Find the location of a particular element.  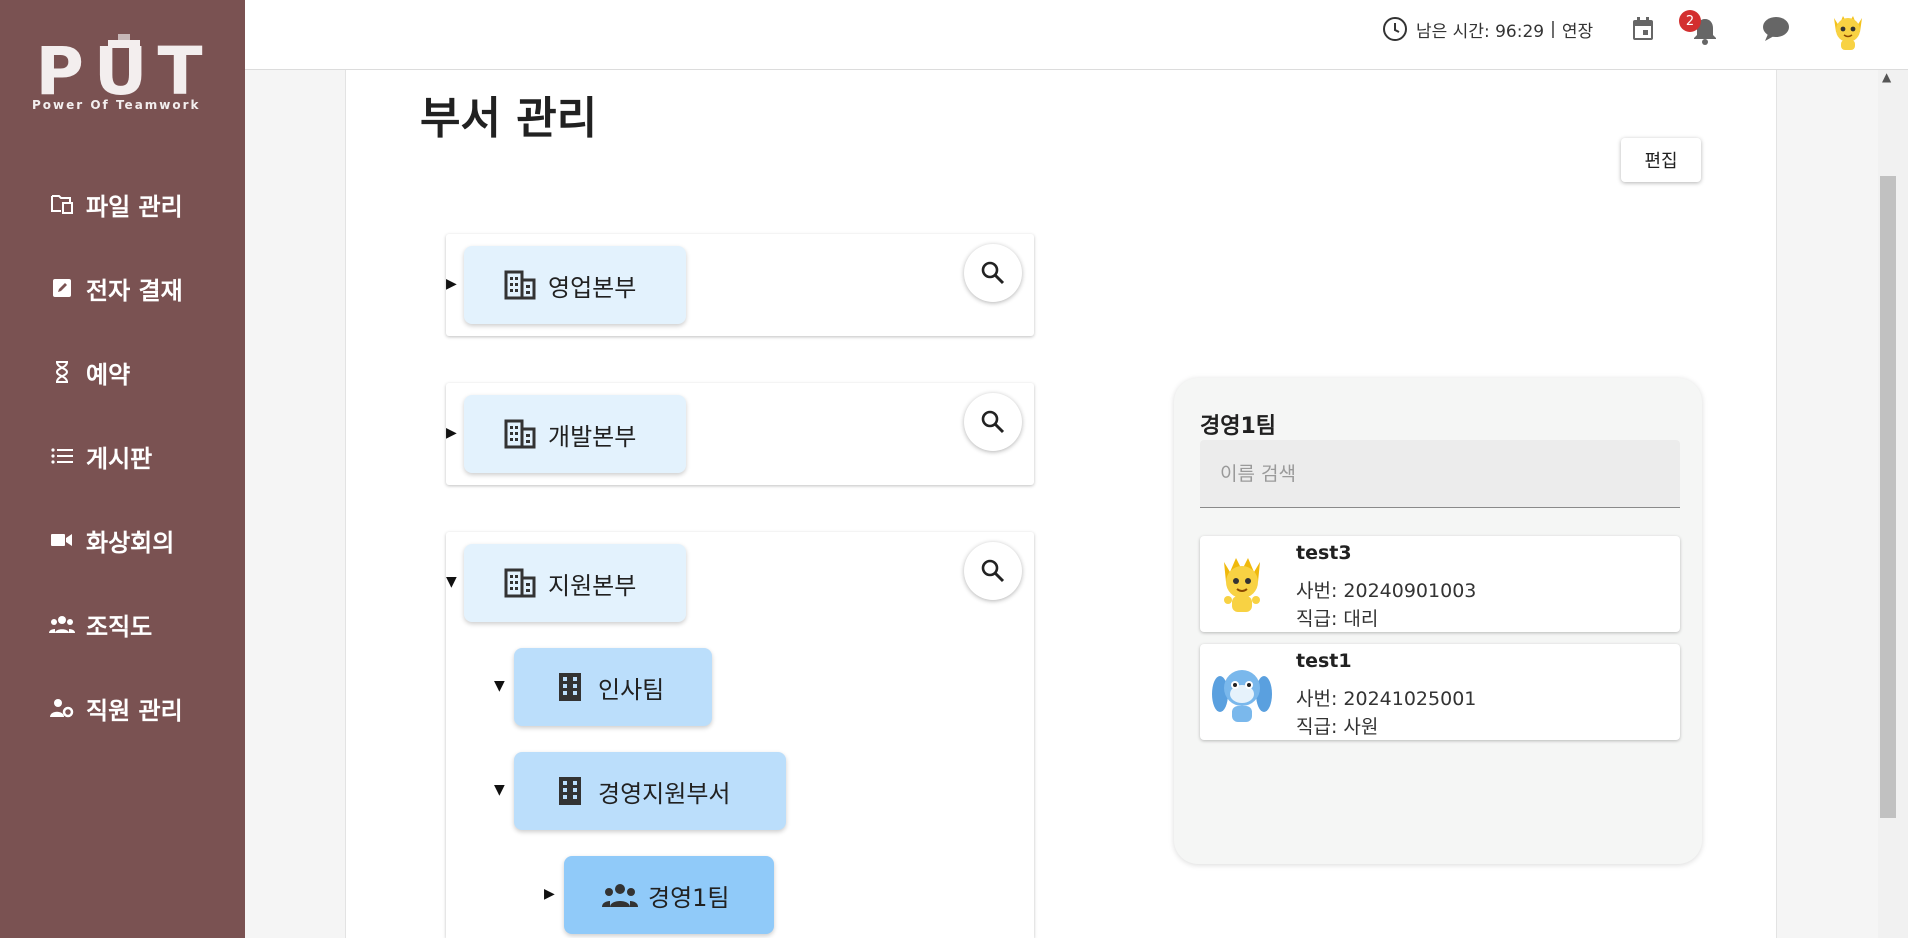

calendar-icon is located at coordinates (1643, 29).